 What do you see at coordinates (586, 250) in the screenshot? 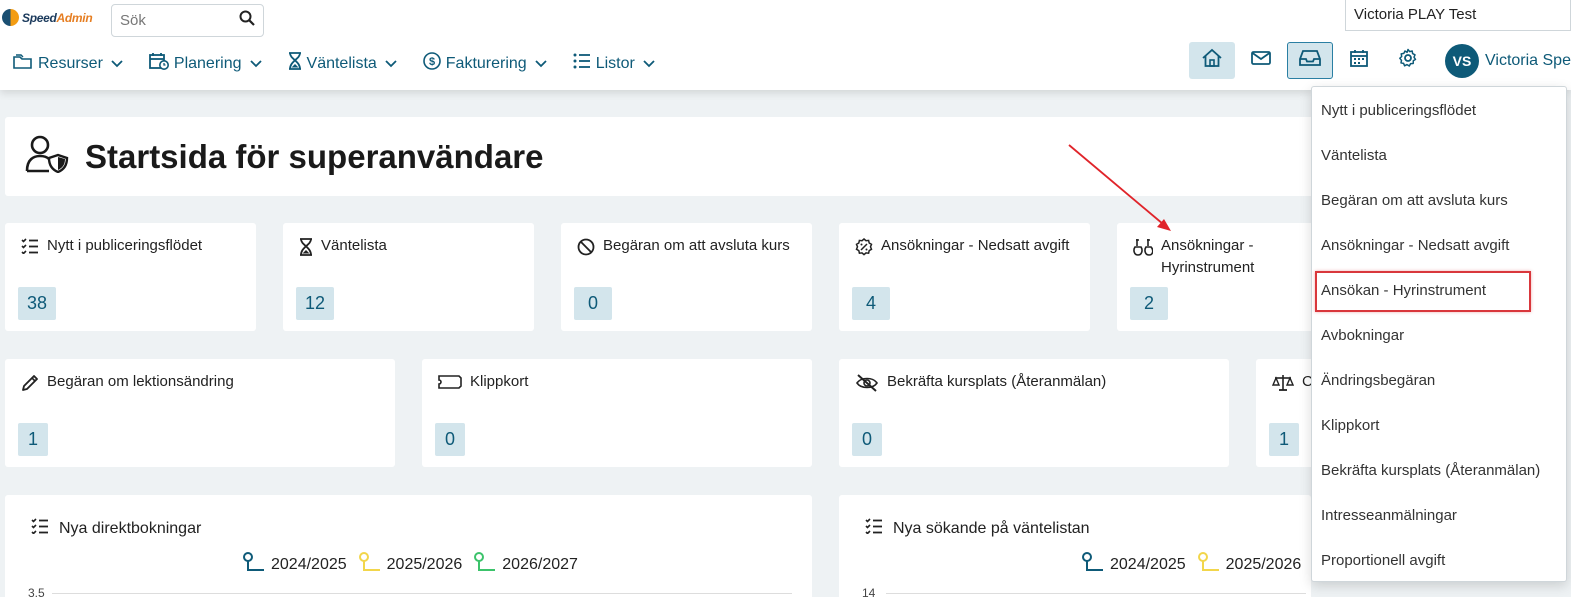
I see `ban-icon` at bounding box center [586, 250].